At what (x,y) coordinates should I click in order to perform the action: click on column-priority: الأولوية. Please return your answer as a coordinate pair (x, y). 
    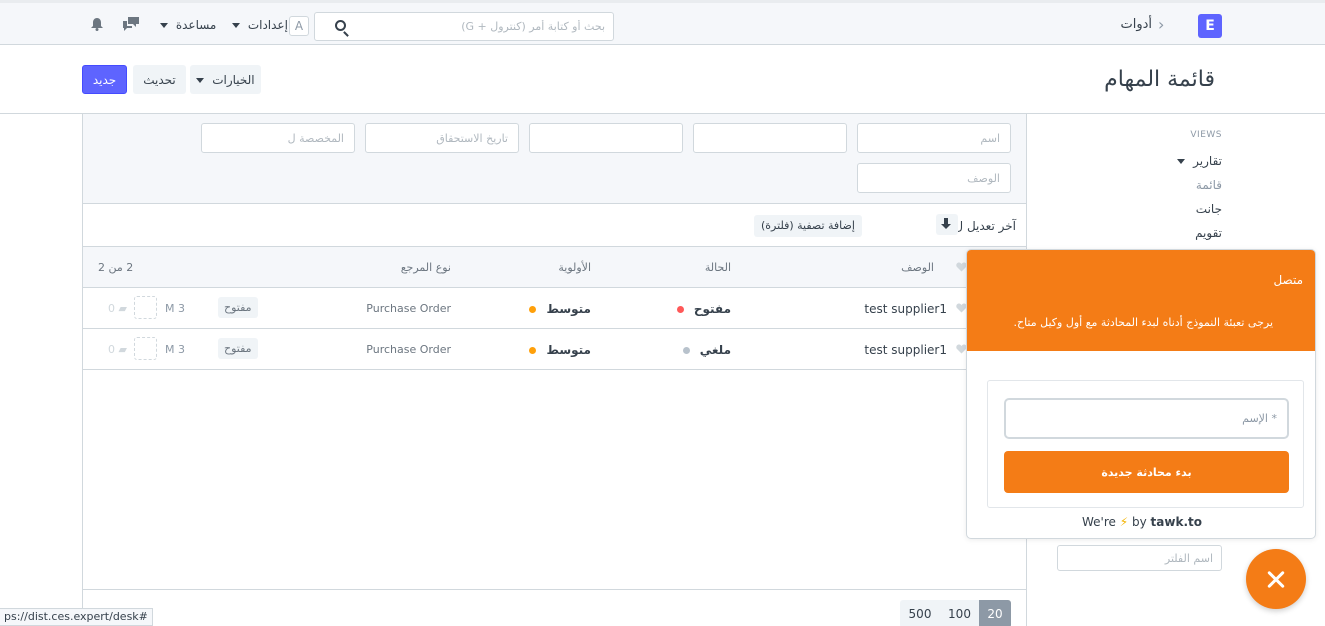
    Looking at the image, I should click on (574, 267).